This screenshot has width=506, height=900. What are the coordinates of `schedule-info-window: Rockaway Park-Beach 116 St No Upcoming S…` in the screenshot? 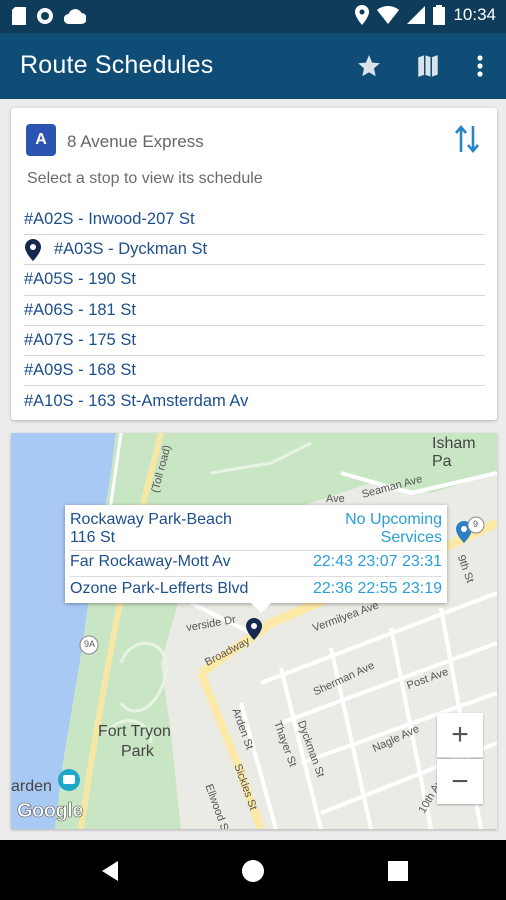 It's located at (256, 559).